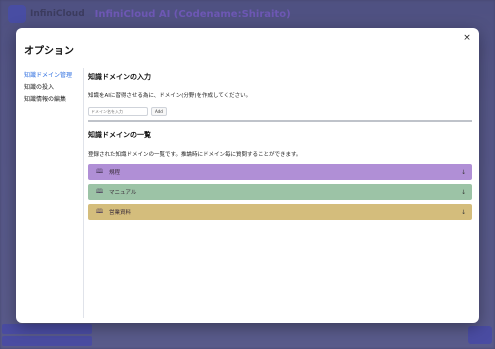 The width and height of the screenshot is (495, 349). Describe the element at coordinates (170, 96) in the screenshot. I see `input-section-description: 知識をAIに習得させる為に、ドメイン(分野)を作成してください。` at that location.